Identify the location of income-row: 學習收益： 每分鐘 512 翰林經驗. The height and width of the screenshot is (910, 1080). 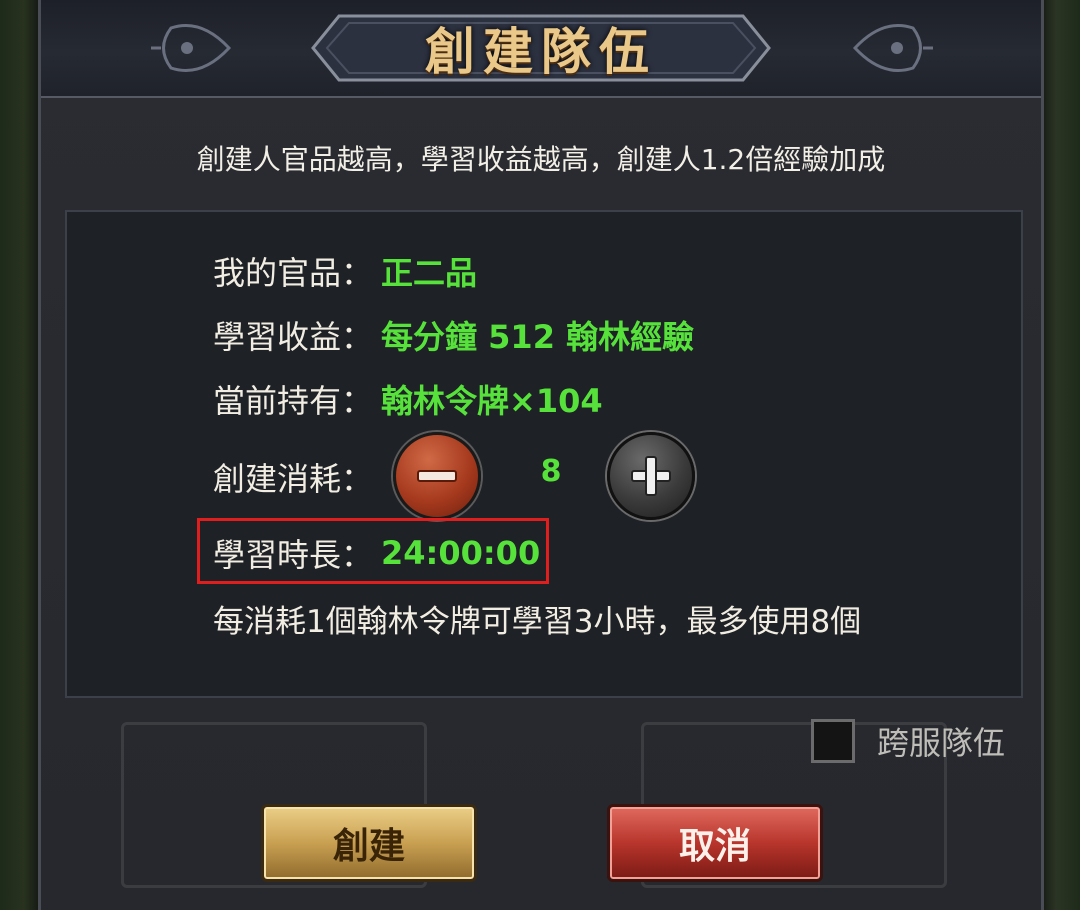
(453, 335).